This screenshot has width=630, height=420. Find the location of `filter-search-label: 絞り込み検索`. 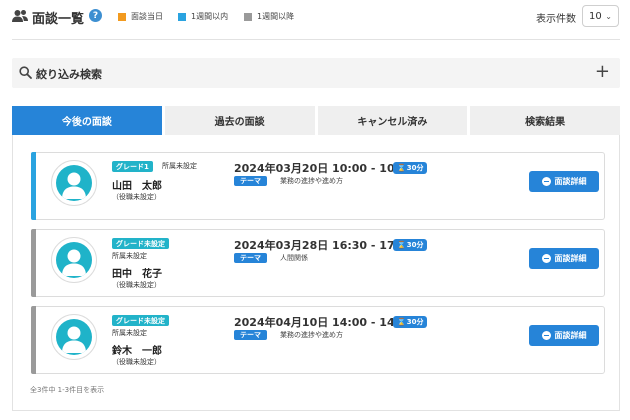

filter-search-label: 絞り込み検索 is located at coordinates (69, 74).